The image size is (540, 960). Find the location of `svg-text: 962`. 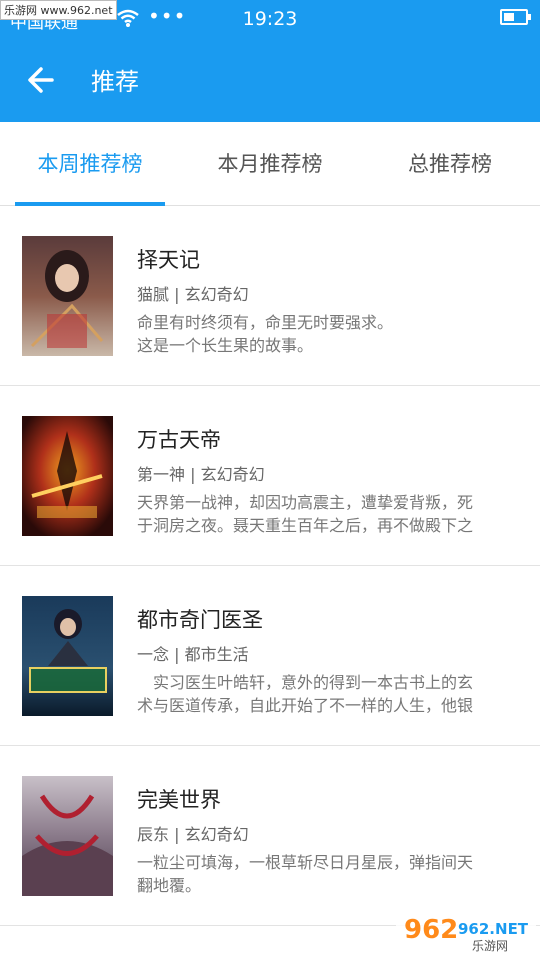

svg-text: 962 is located at coordinates (431, 930).